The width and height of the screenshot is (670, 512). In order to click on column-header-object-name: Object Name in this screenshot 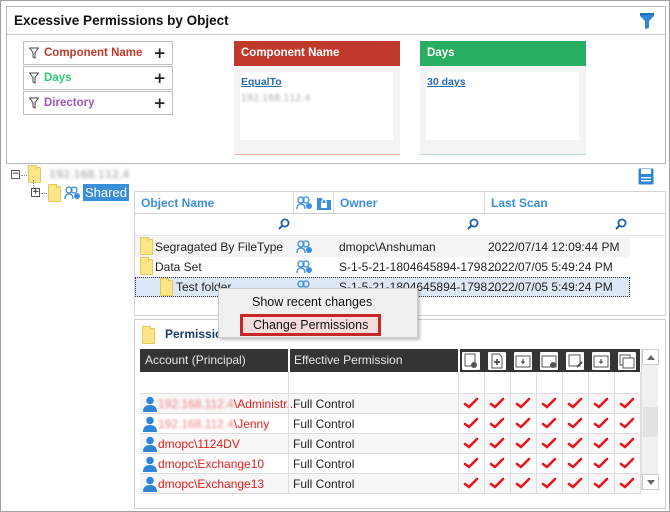, I will do `click(177, 203)`.